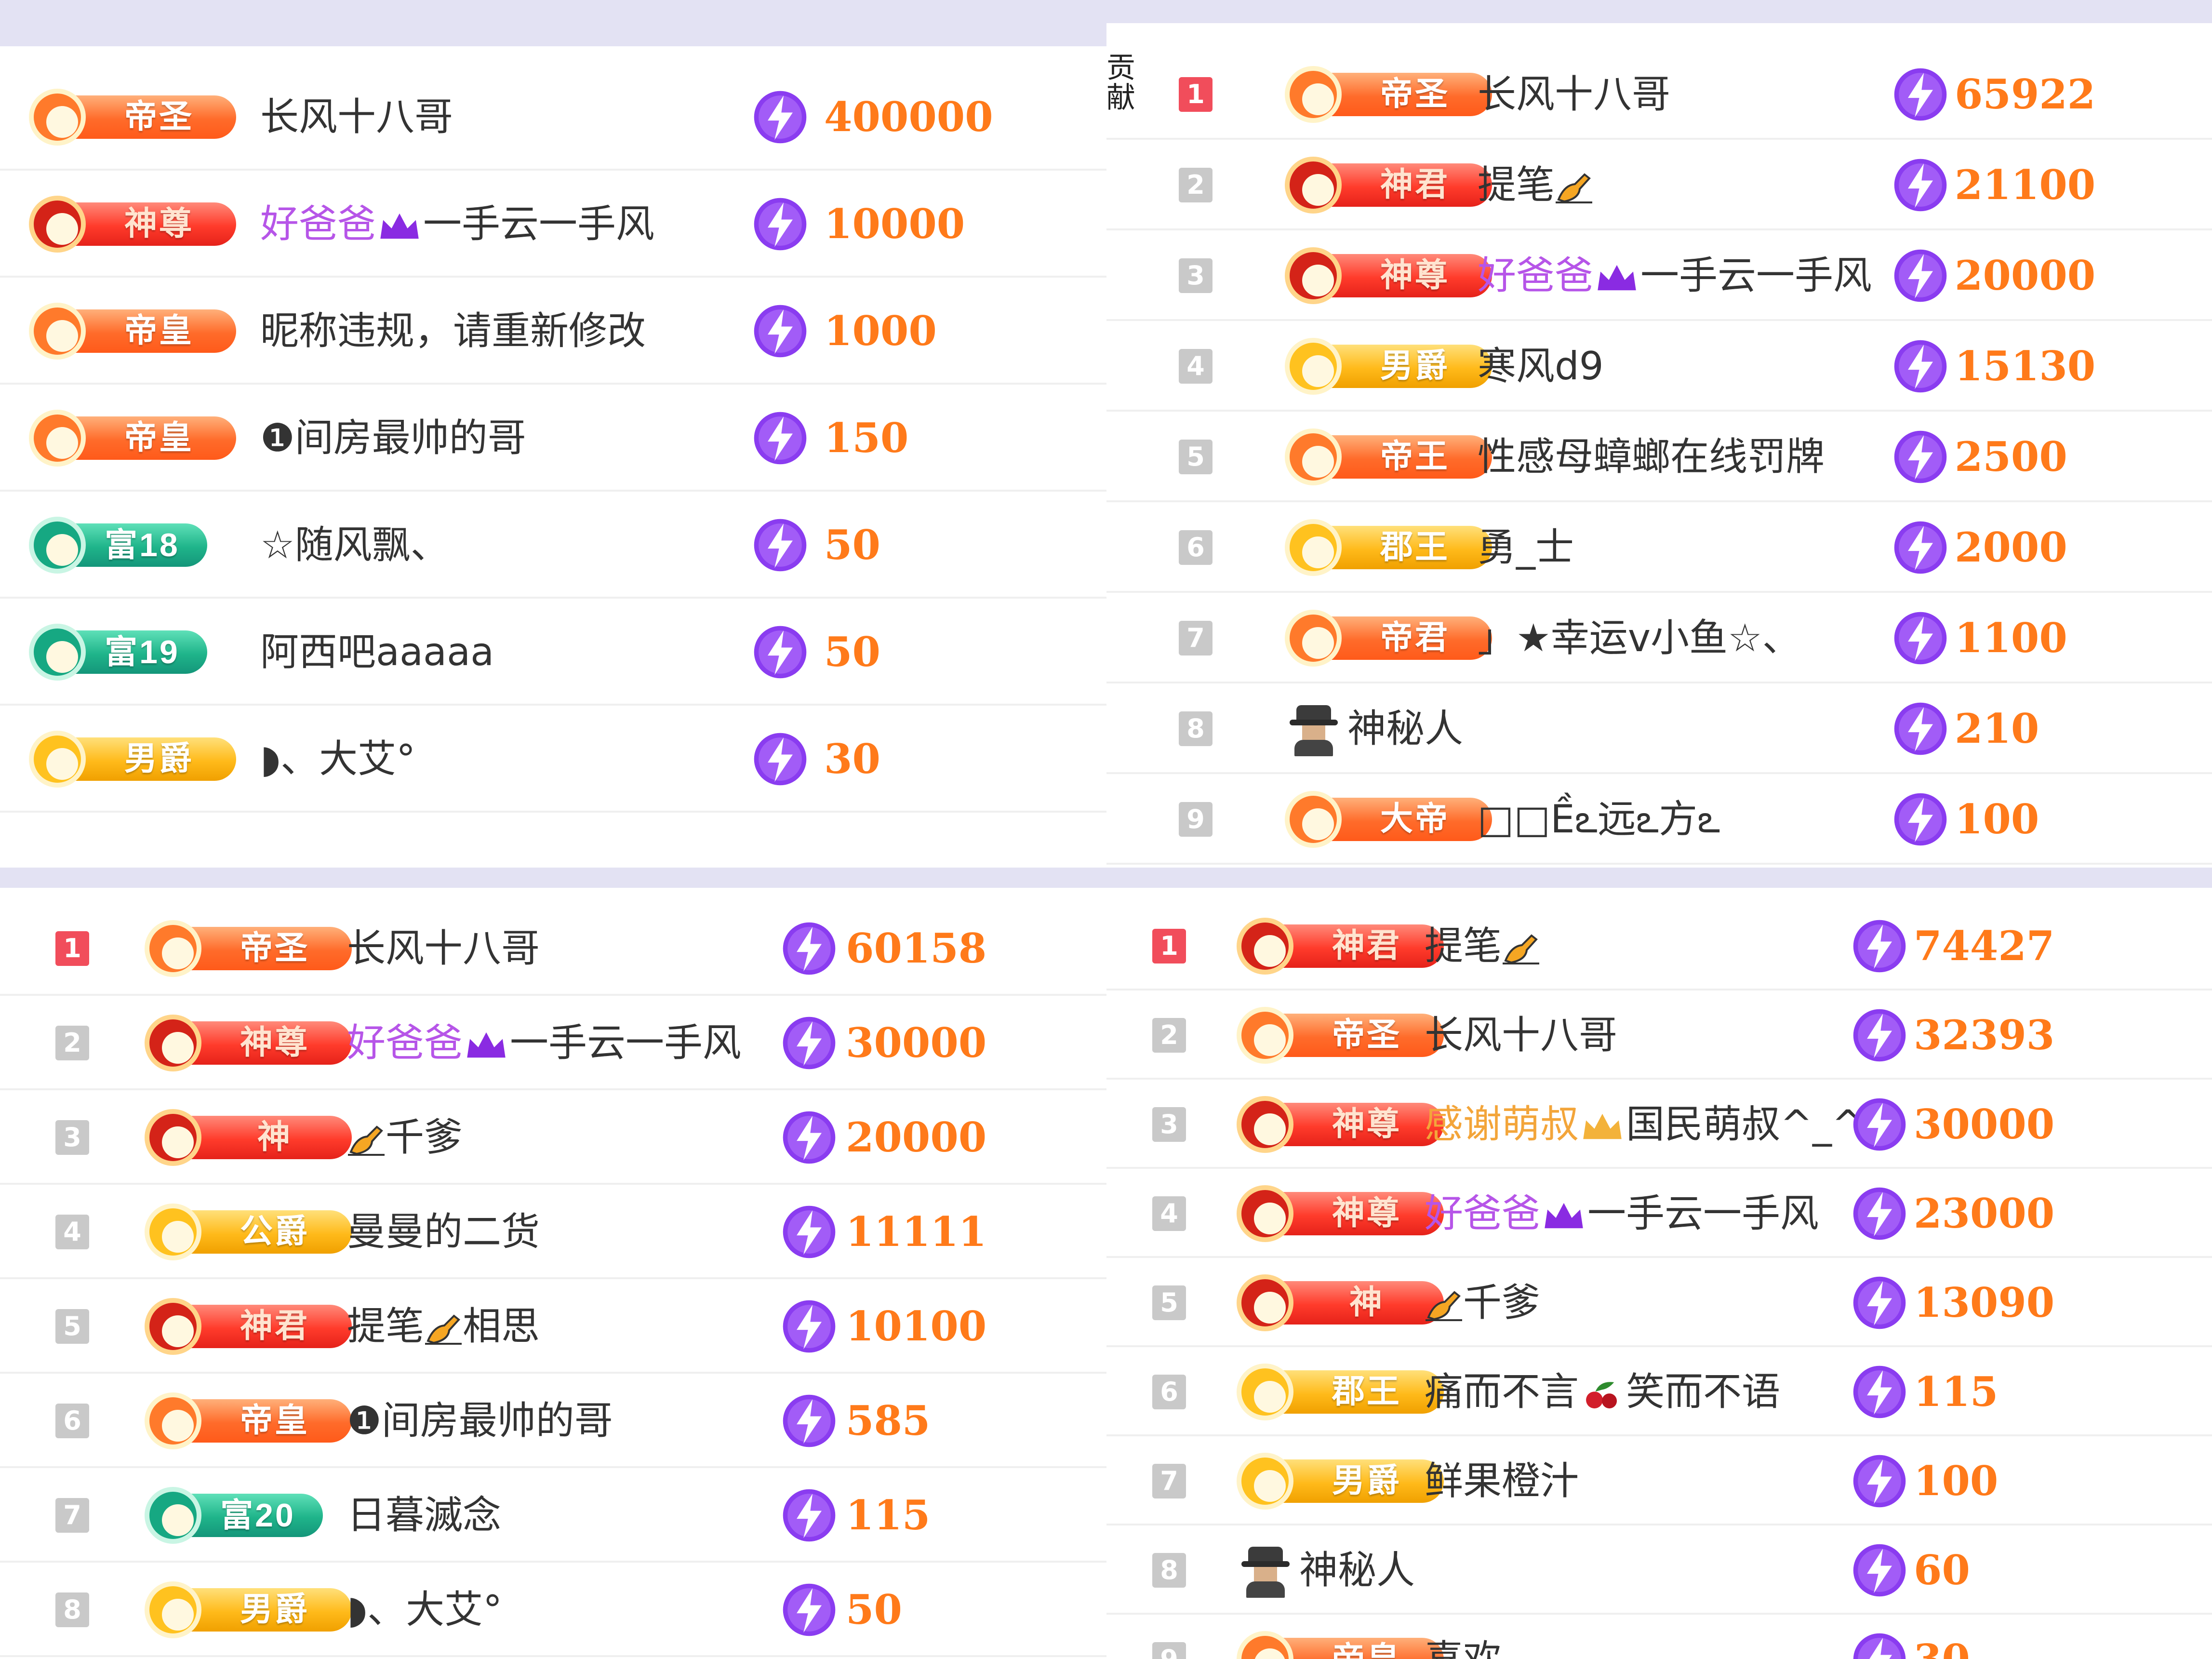 The width and height of the screenshot is (2212, 1659). What do you see at coordinates (1659, 1637) in the screenshot?
I see `leaderboard-row: 9 帝皇喜欢、 30` at bounding box center [1659, 1637].